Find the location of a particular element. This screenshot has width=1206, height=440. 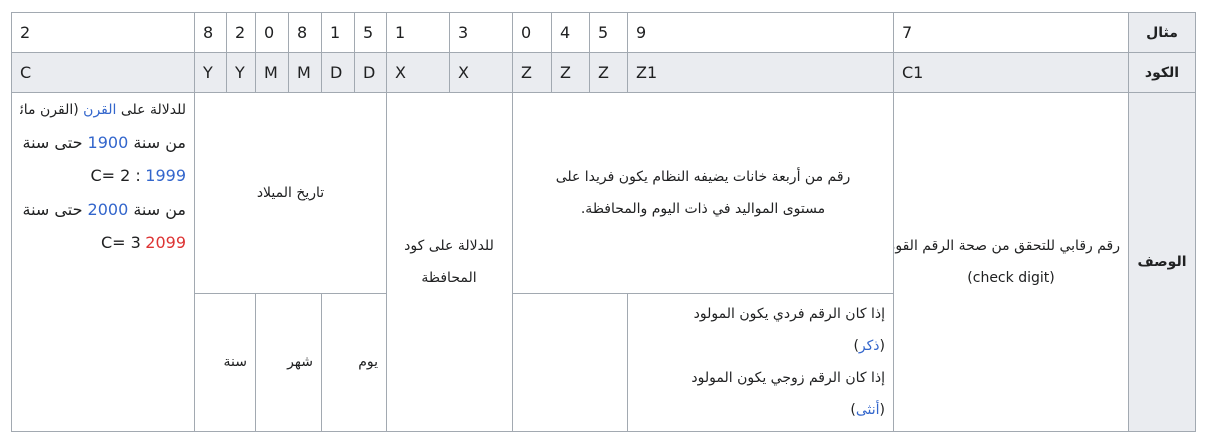

code-z1: Z1 is located at coordinates (760, 73).